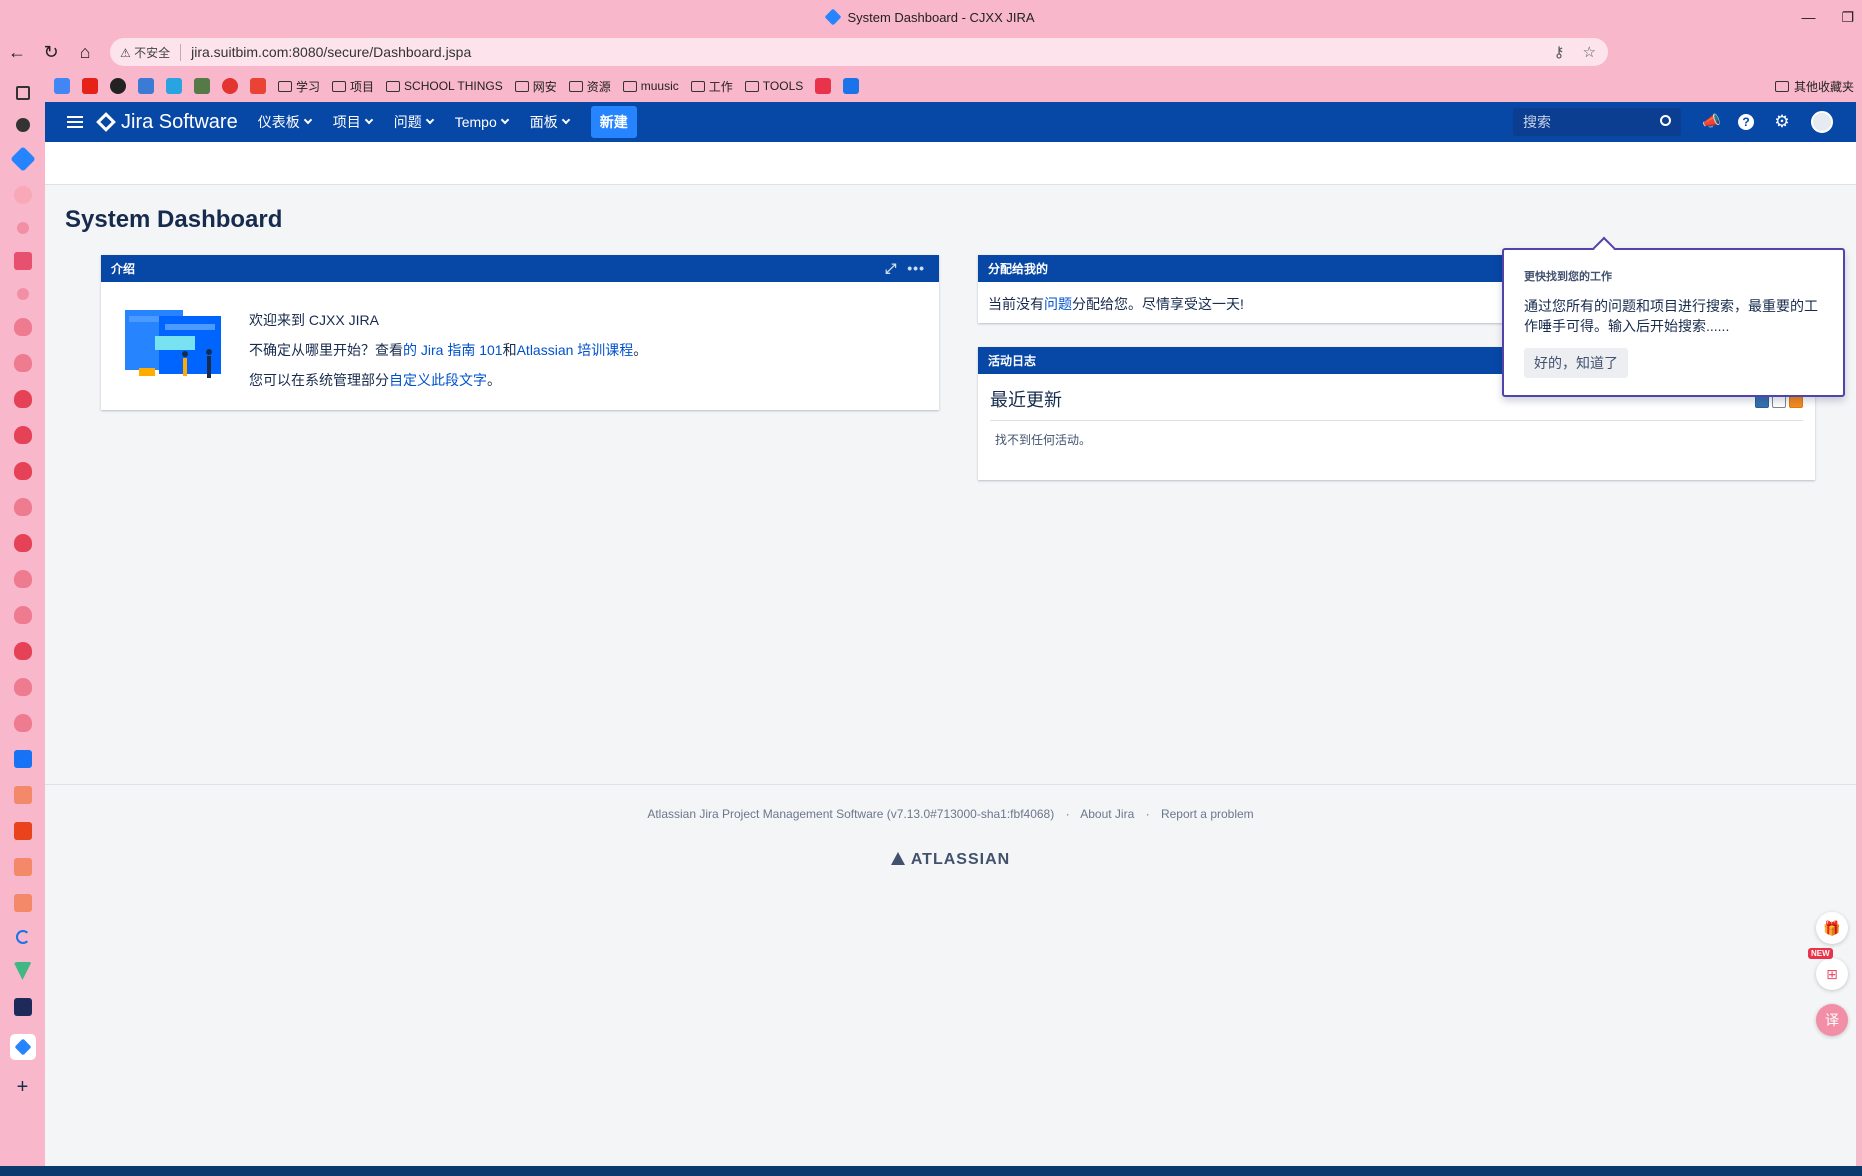  Describe the element at coordinates (22, 93) in the screenshot. I see `tab-actions-icon` at that location.